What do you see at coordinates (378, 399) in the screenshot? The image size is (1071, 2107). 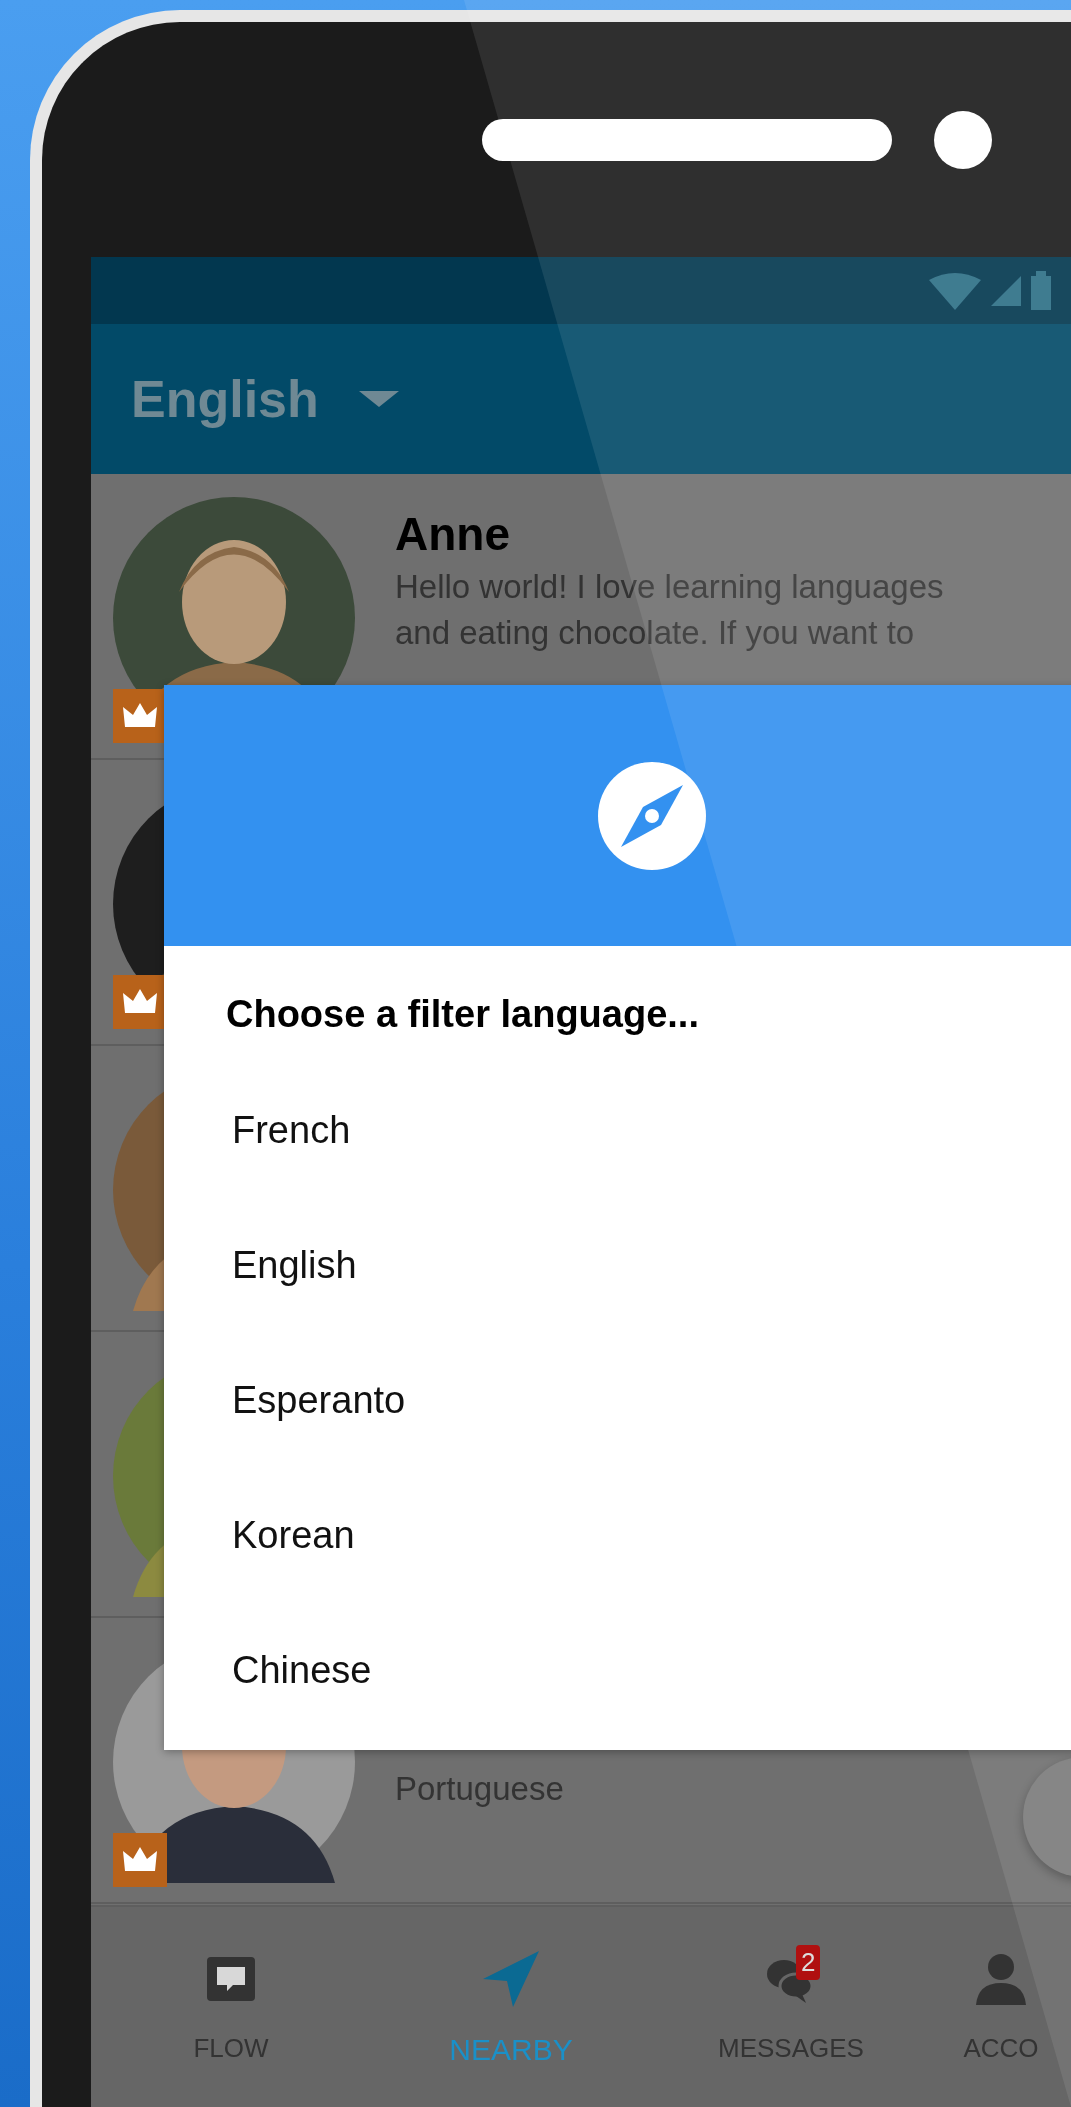 I see `caret-icon` at bounding box center [378, 399].